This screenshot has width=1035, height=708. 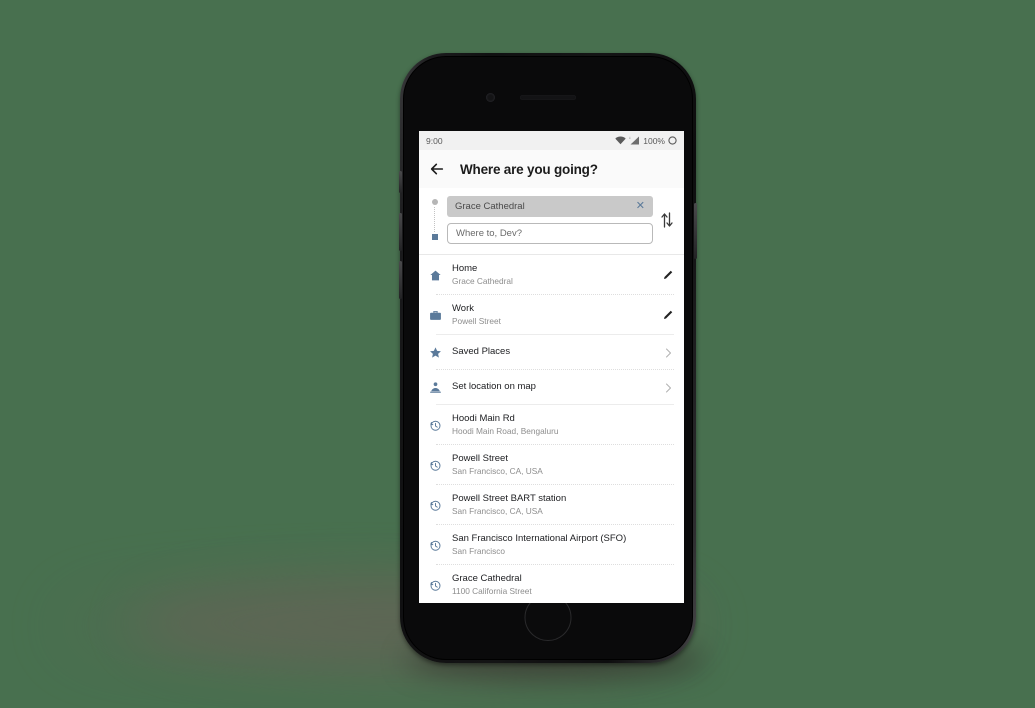 What do you see at coordinates (437, 169) in the screenshot?
I see `back-arrow-icon` at bounding box center [437, 169].